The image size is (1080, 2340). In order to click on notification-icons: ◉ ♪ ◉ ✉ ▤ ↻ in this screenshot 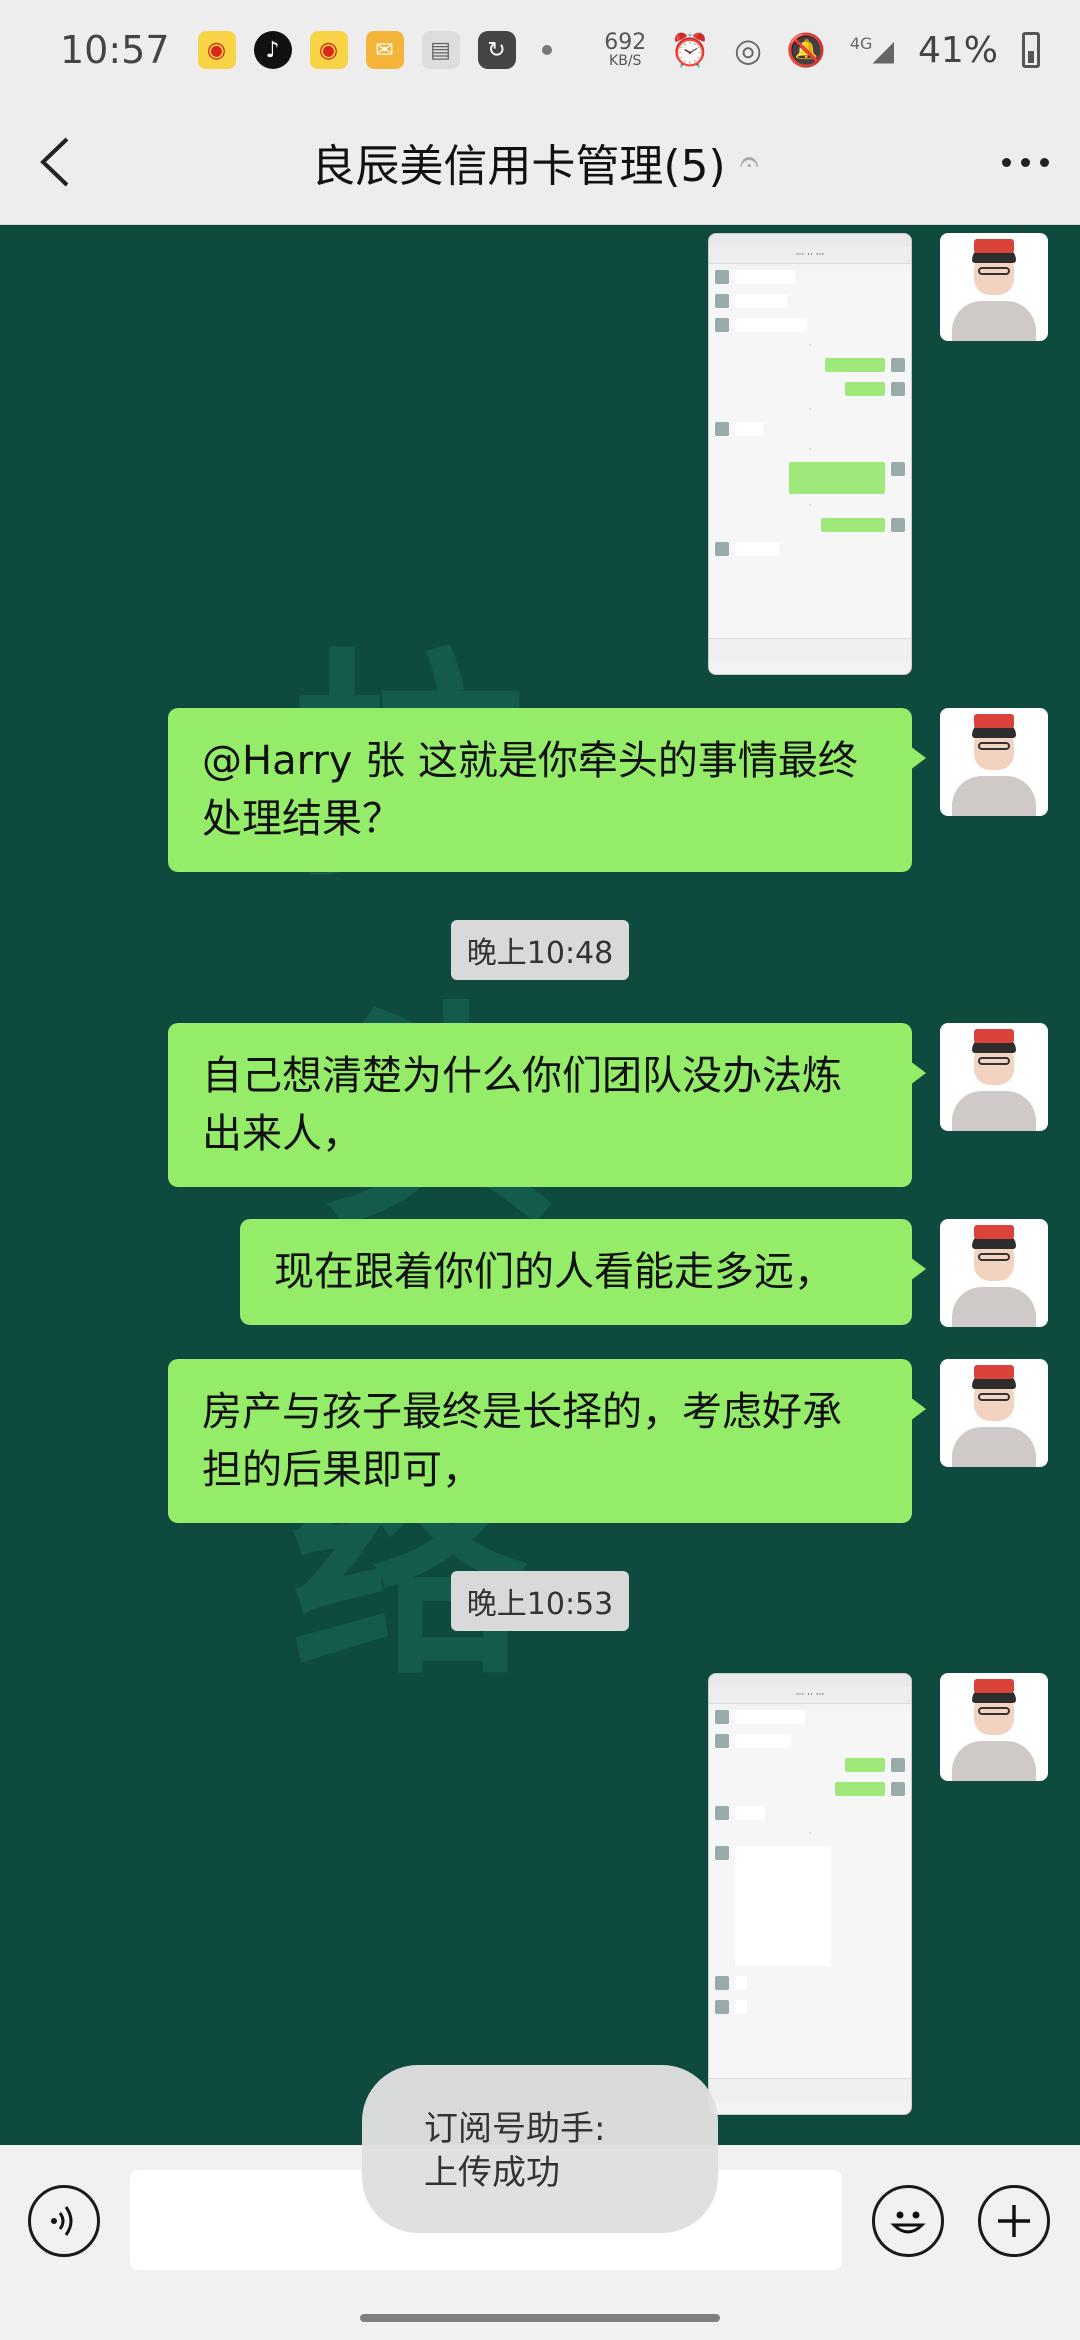, I will do `click(374, 50)`.